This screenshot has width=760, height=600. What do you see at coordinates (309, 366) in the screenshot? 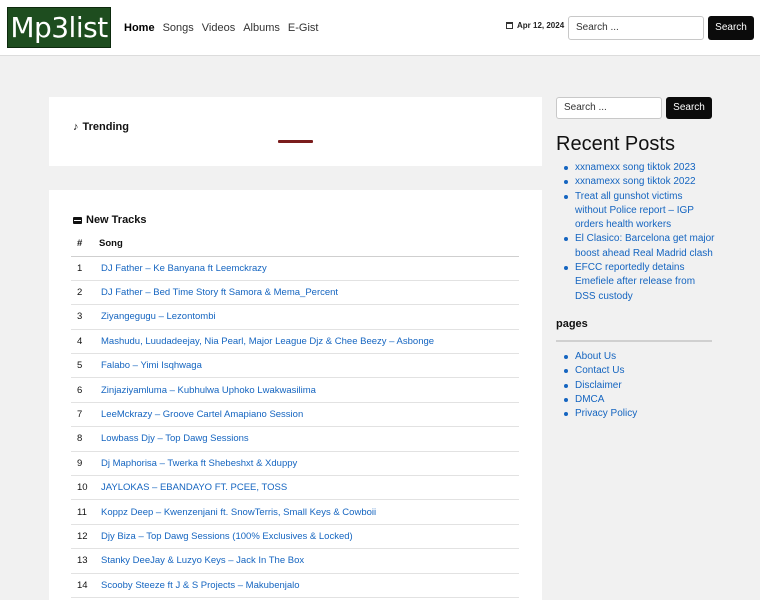
I see `track-link: Falabo – Yimi Isqhwaga` at bounding box center [309, 366].